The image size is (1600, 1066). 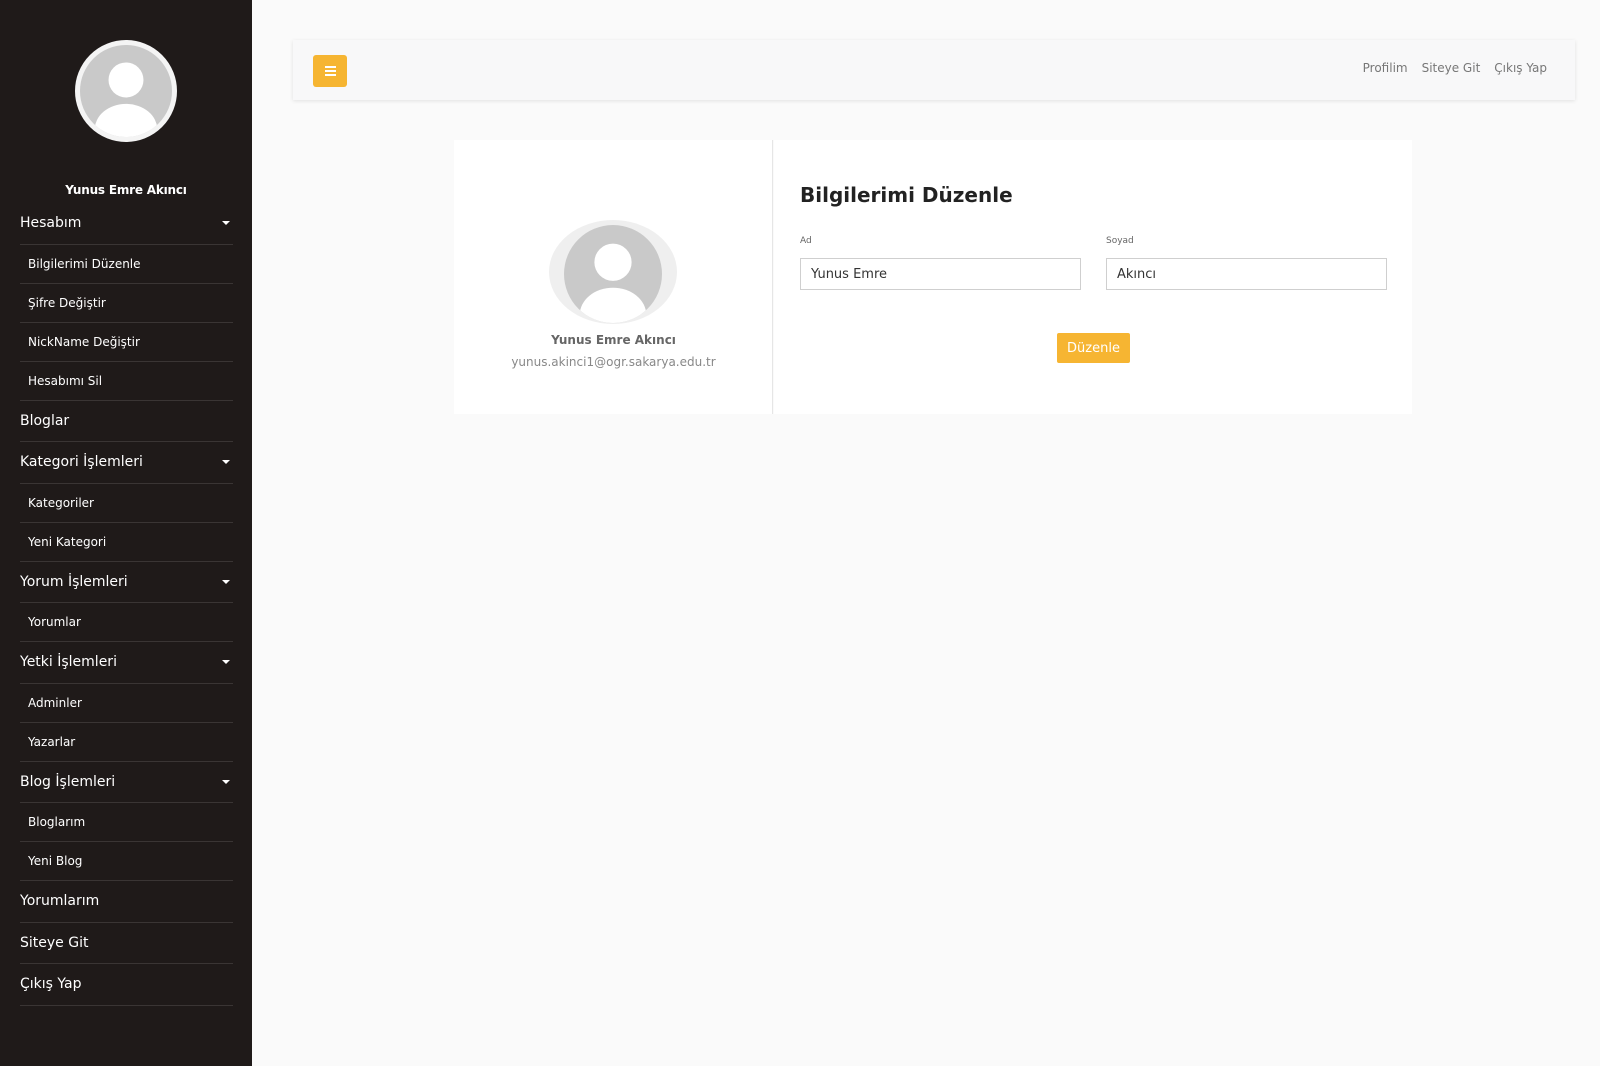 I want to click on sidebar-item-yazarlar: Yazarlar, so click(x=126, y=742).